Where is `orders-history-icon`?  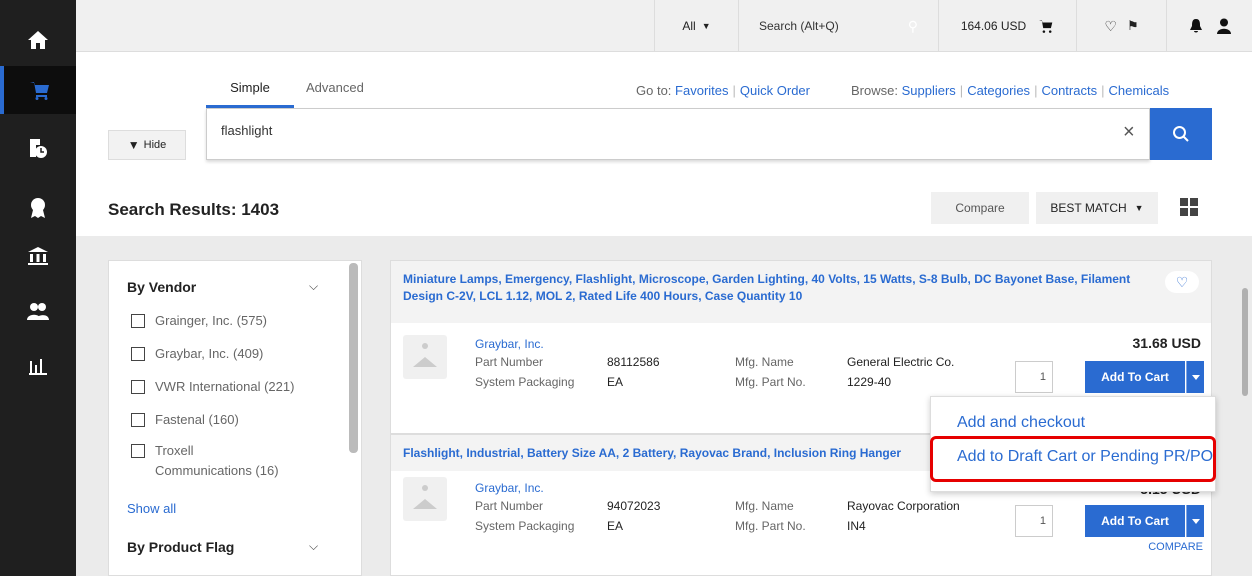 orders-history-icon is located at coordinates (38, 148).